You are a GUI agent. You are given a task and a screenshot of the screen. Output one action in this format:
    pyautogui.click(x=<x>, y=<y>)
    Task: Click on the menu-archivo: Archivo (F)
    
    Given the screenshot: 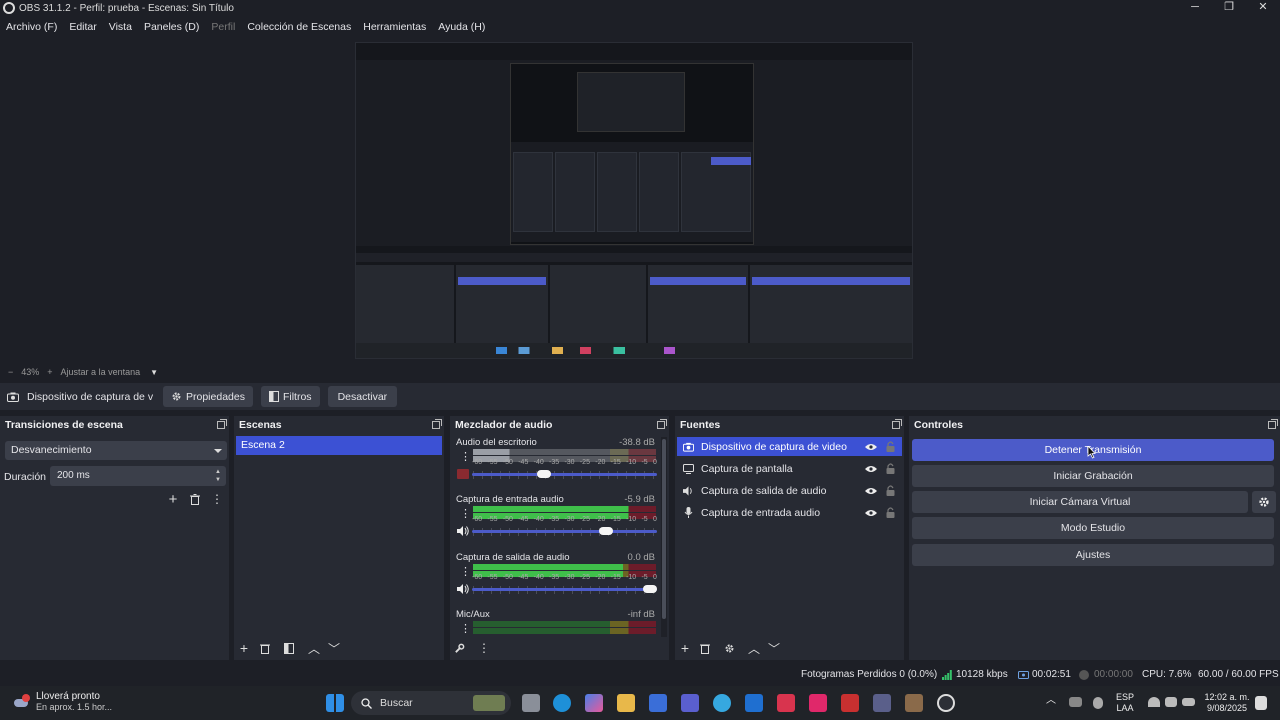 What is the action you would take?
    pyautogui.click(x=31, y=27)
    